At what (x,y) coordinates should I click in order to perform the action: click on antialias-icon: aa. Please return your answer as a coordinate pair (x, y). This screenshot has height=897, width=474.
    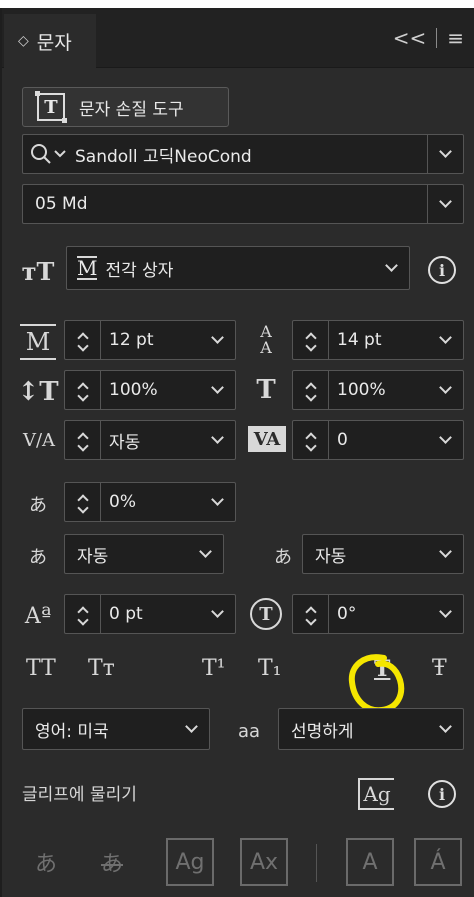
    Looking at the image, I should click on (249, 731).